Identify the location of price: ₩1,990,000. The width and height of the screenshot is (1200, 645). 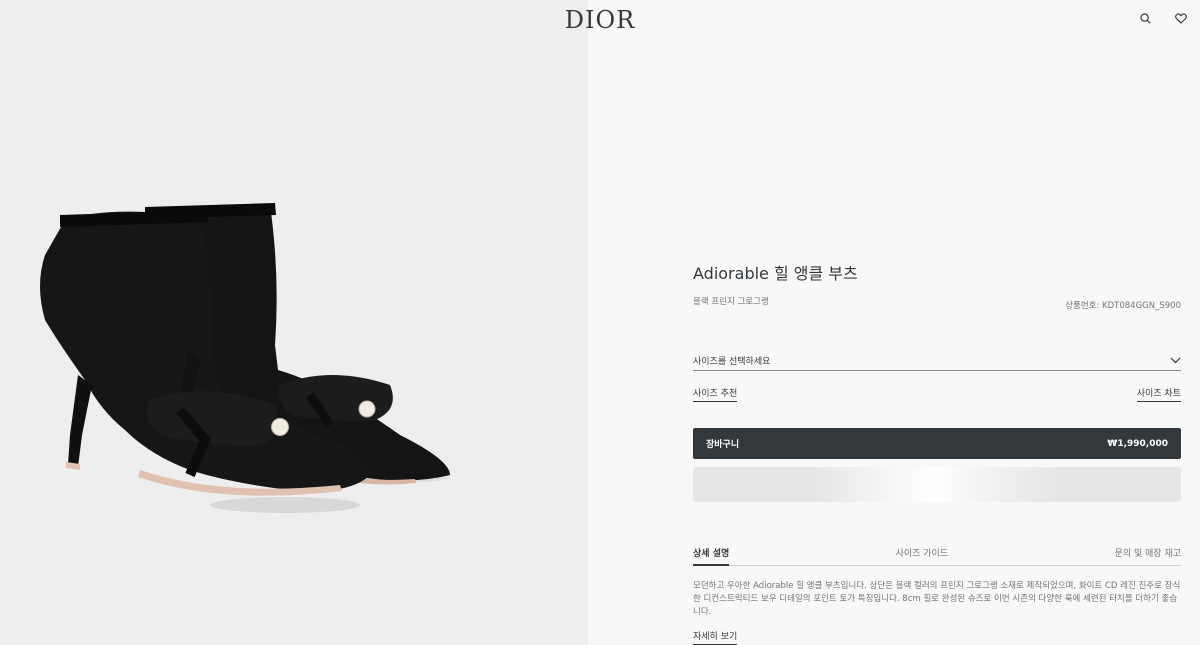
(1137, 443).